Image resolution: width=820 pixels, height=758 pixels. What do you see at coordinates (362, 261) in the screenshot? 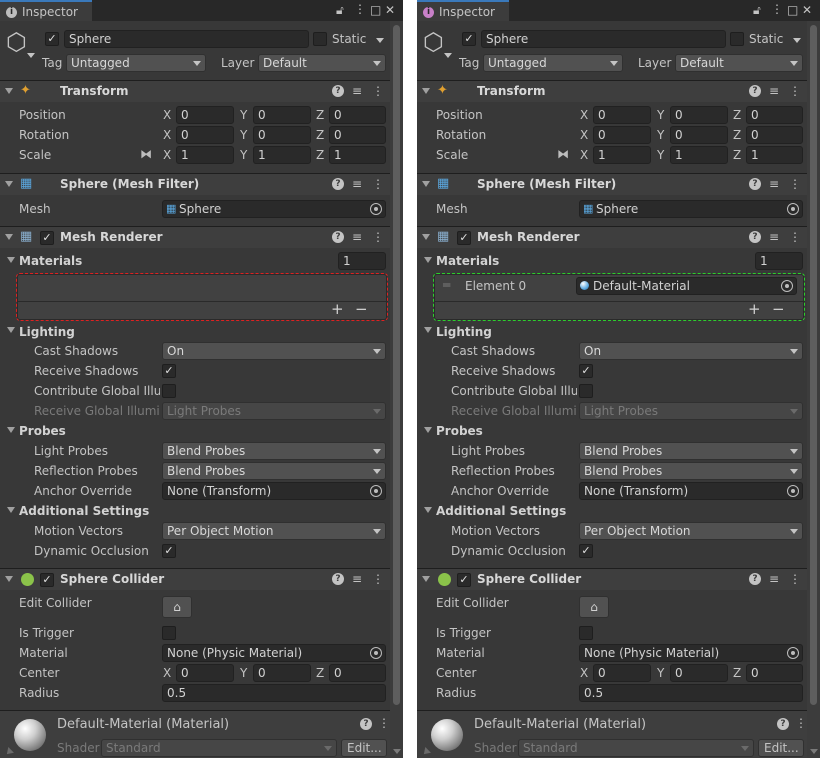
I see `materials-size-input: 1` at bounding box center [362, 261].